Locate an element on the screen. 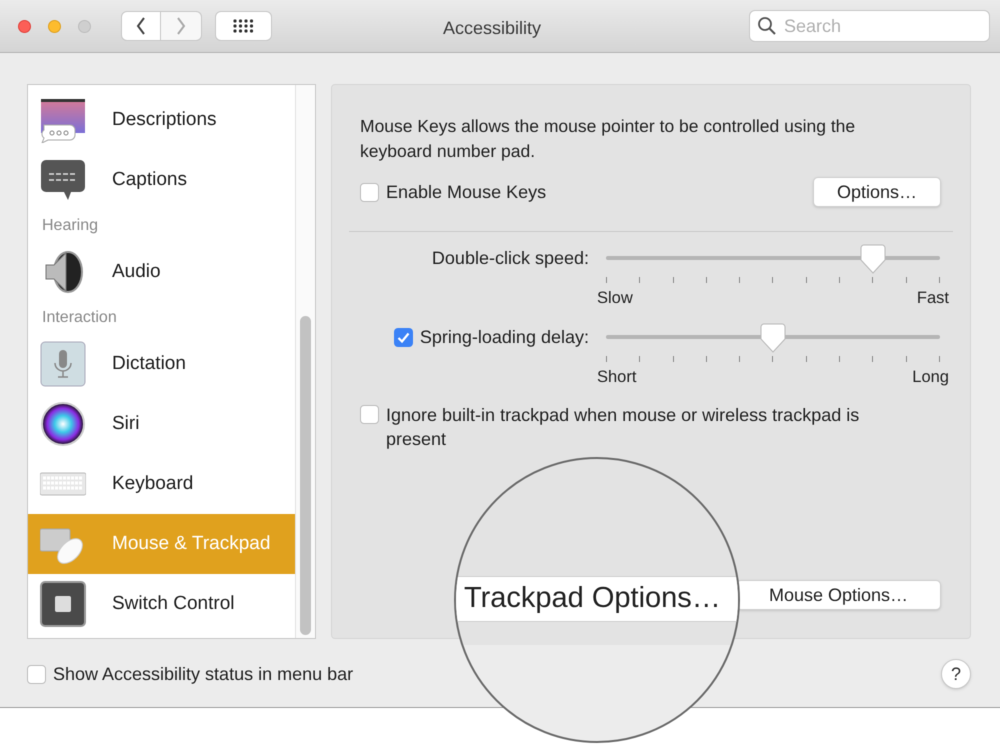 The width and height of the screenshot is (1000, 747). slider-label: Double-click speed: is located at coordinates (510, 258).